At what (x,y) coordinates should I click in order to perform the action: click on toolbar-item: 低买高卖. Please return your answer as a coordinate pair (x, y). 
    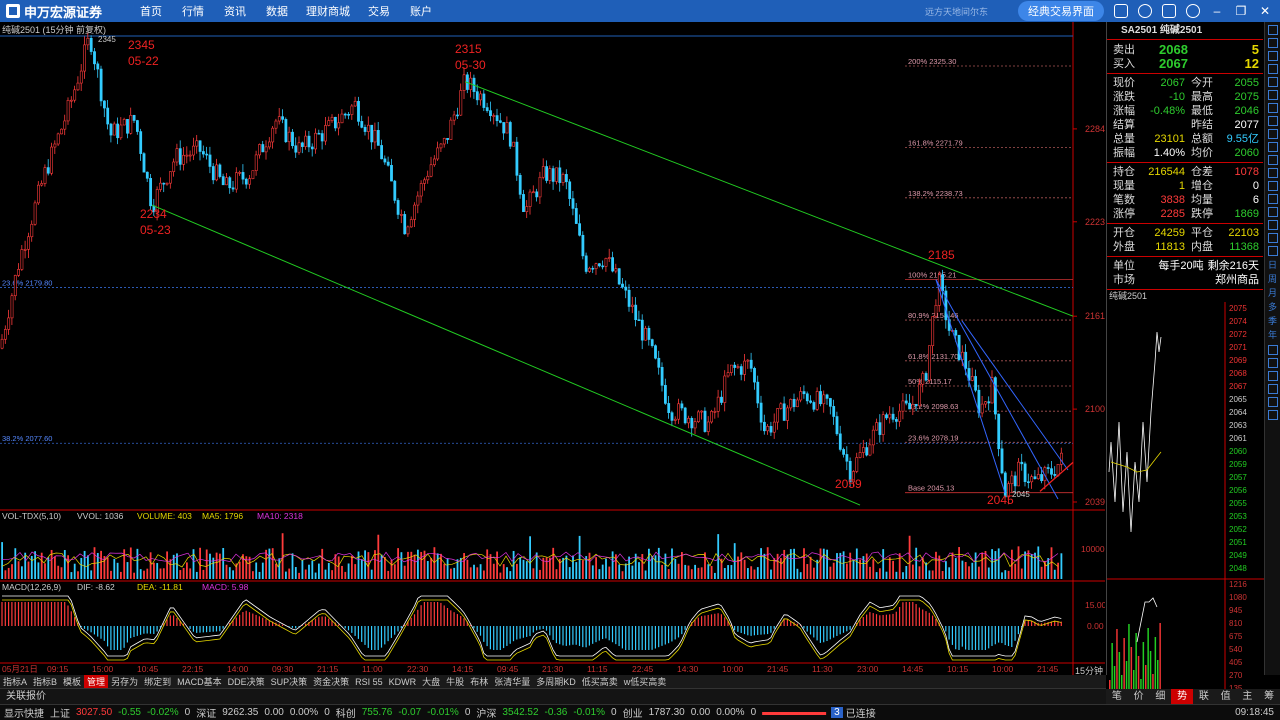
    Looking at the image, I should click on (600, 681).